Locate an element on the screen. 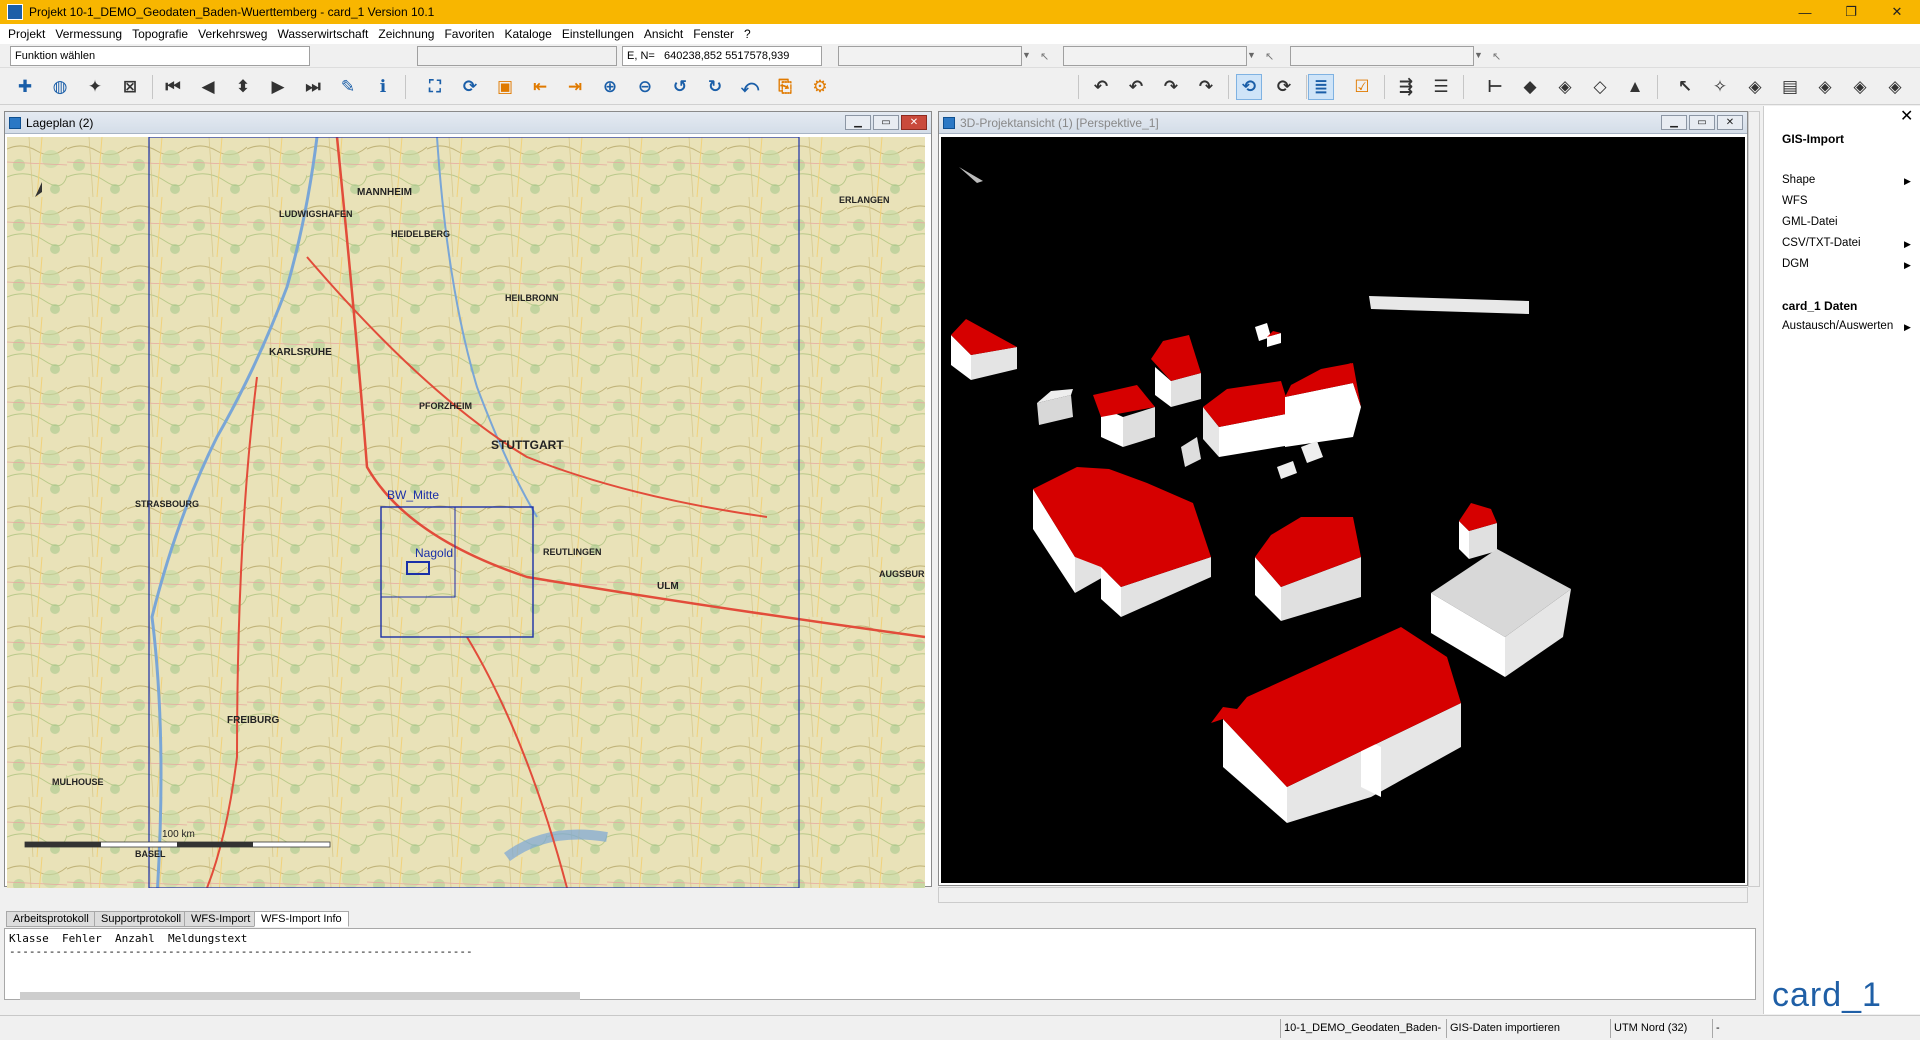 The width and height of the screenshot is (1920, 1040). zoom-extent-icon: ⛶ is located at coordinates (435, 87).